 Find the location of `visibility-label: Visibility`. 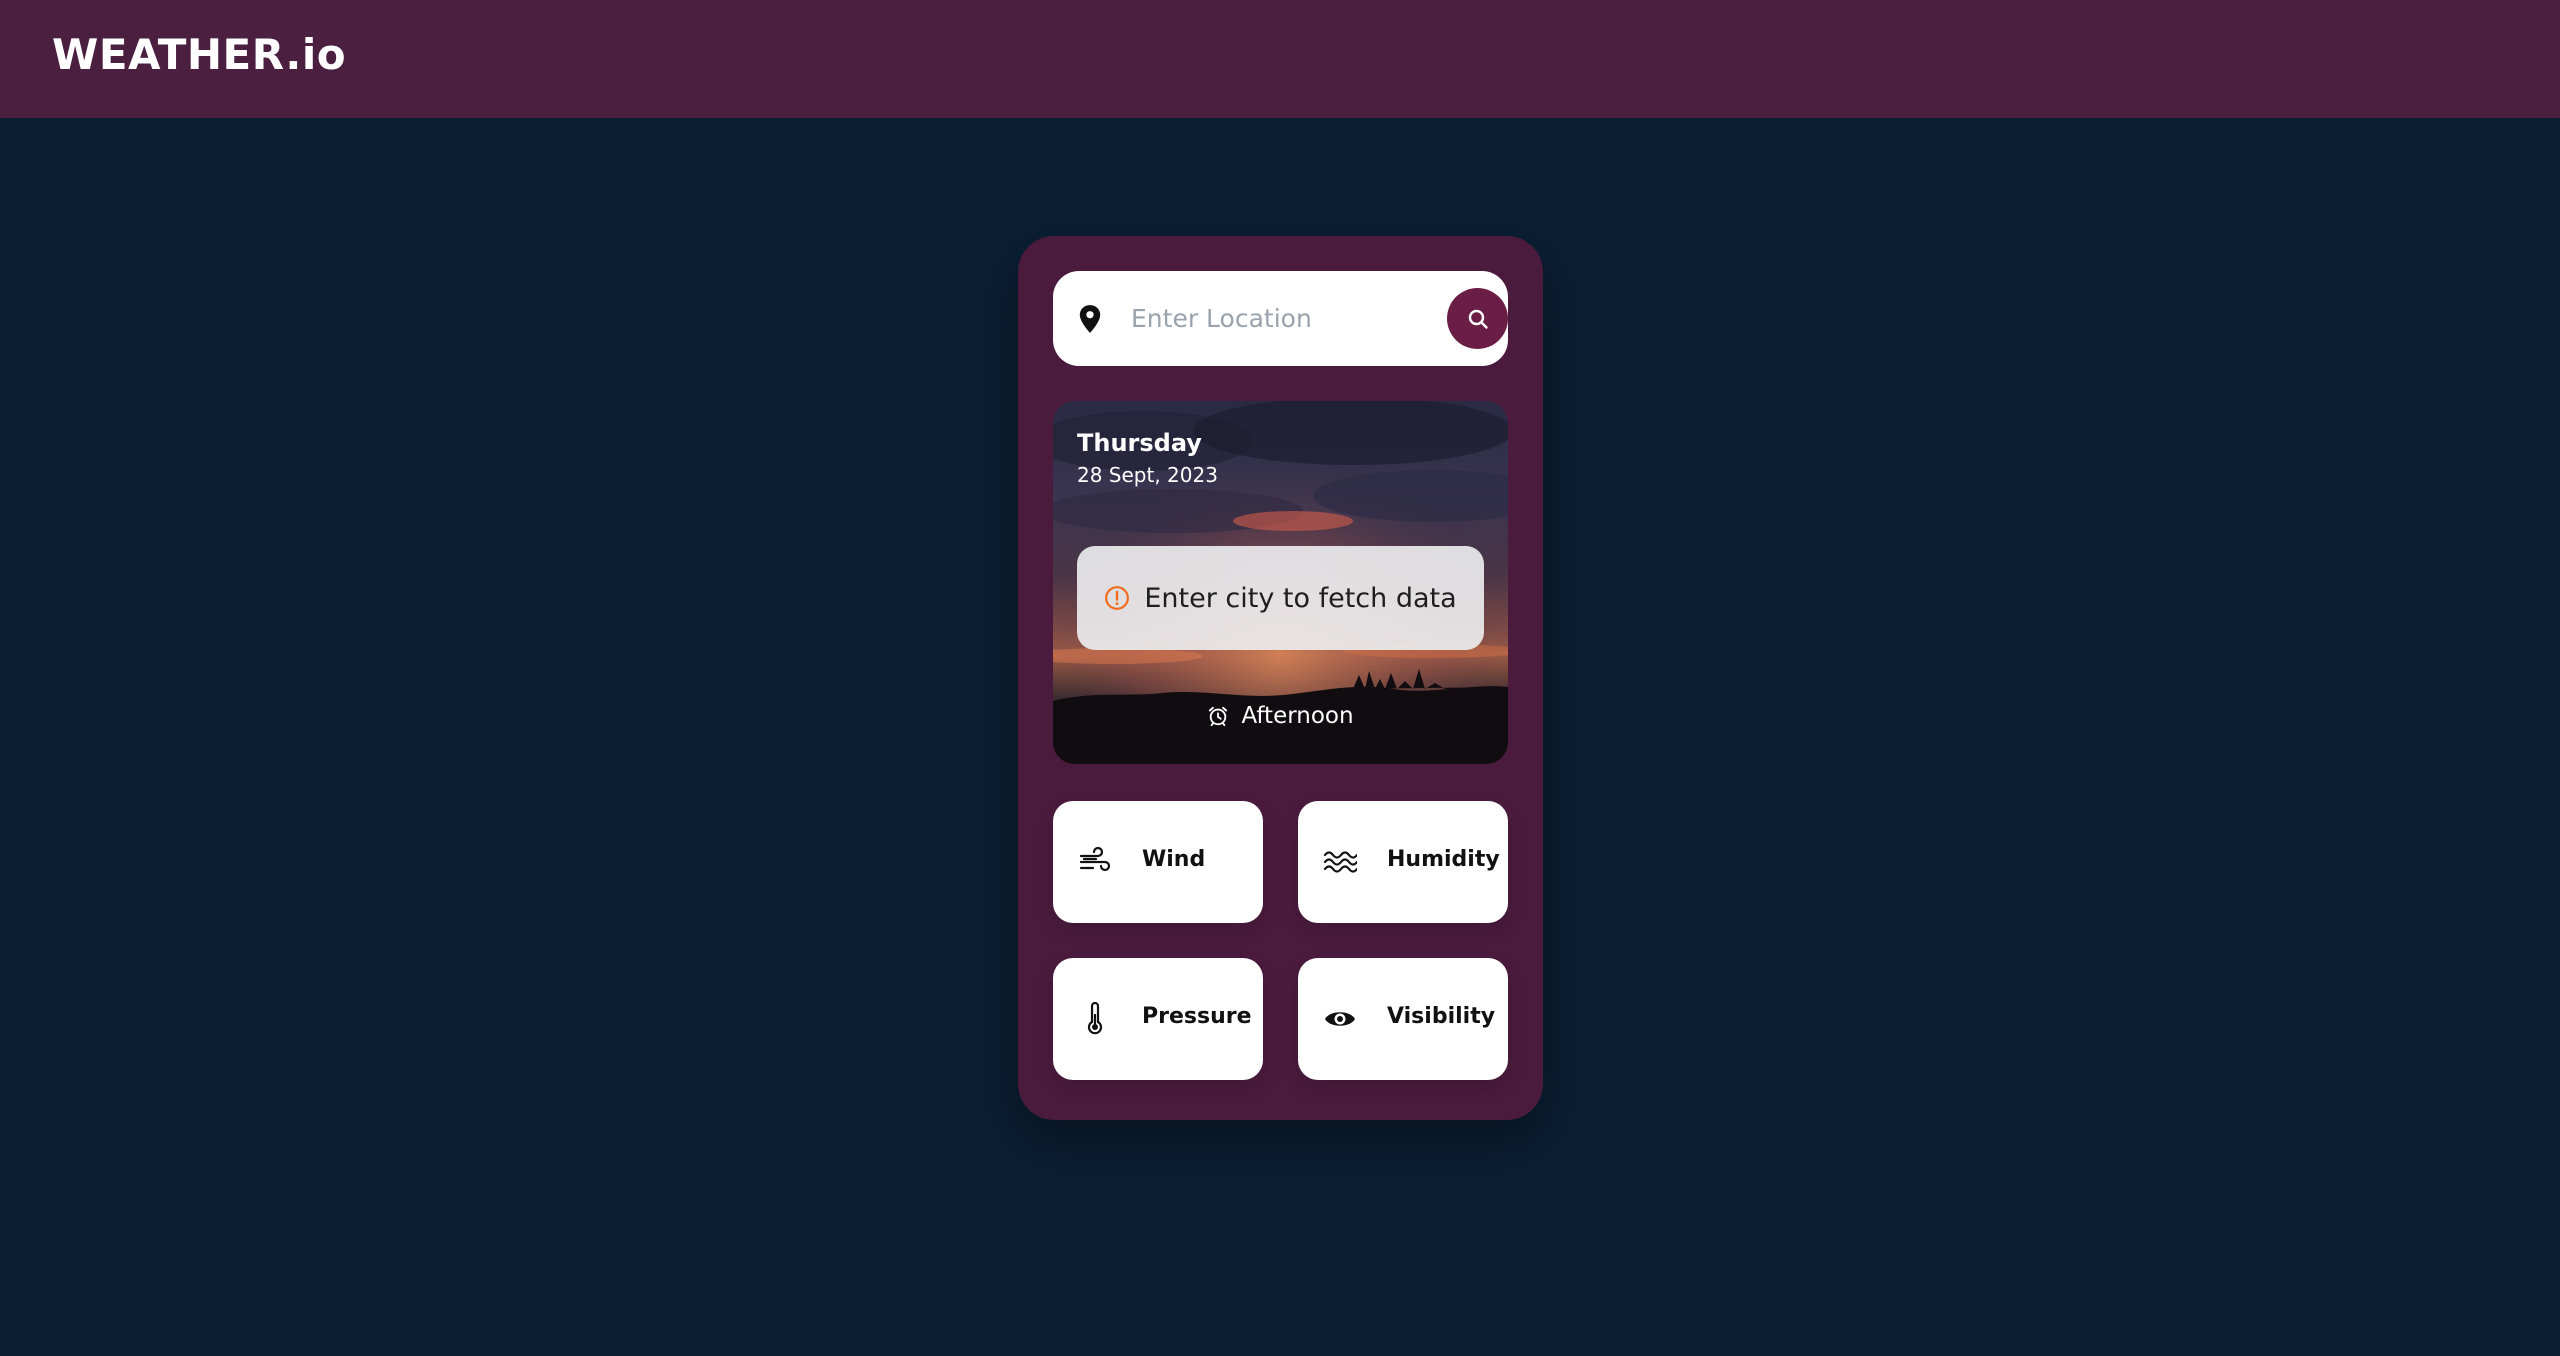

visibility-label: Visibility is located at coordinates (1441, 1016).